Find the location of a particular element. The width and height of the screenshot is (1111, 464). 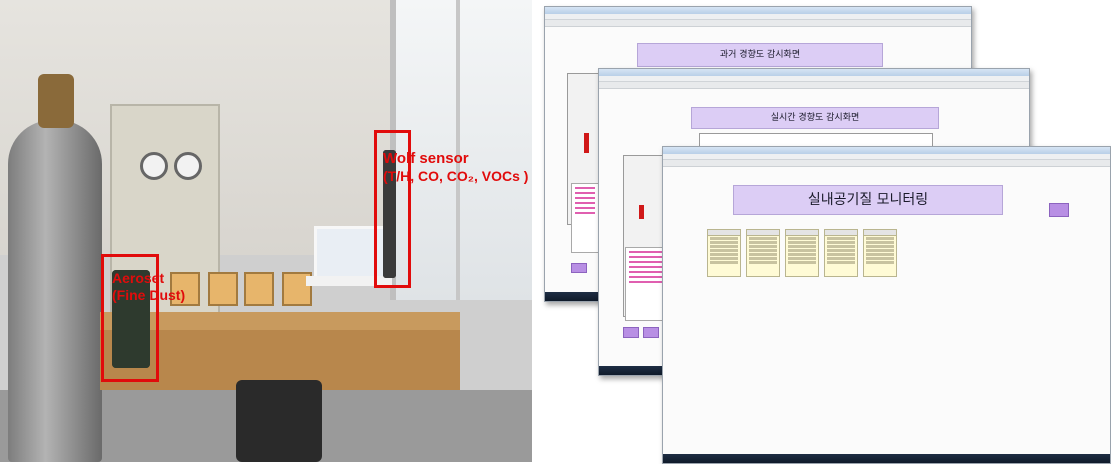

gas-cylinder is located at coordinates (55, 291).